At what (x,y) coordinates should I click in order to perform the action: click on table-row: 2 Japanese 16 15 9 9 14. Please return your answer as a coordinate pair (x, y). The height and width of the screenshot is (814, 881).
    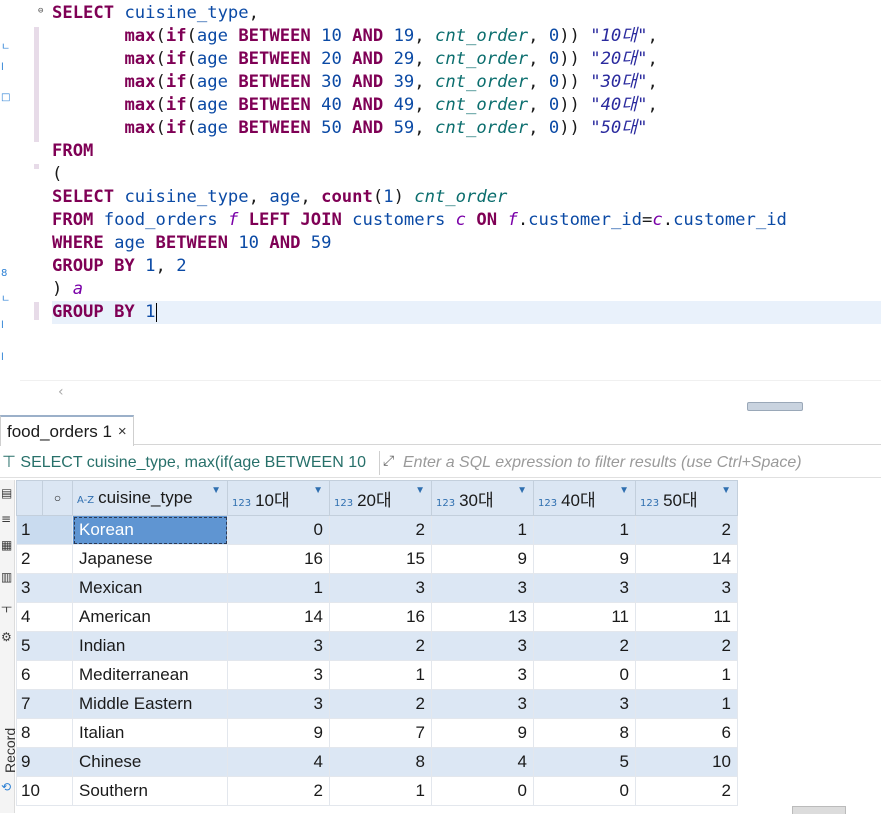
    Looking at the image, I should click on (377, 559).